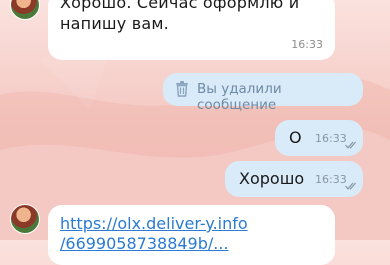 Image resolution: width=390 pixels, height=265 pixels. I want to click on trash-icon, so click(182, 91).